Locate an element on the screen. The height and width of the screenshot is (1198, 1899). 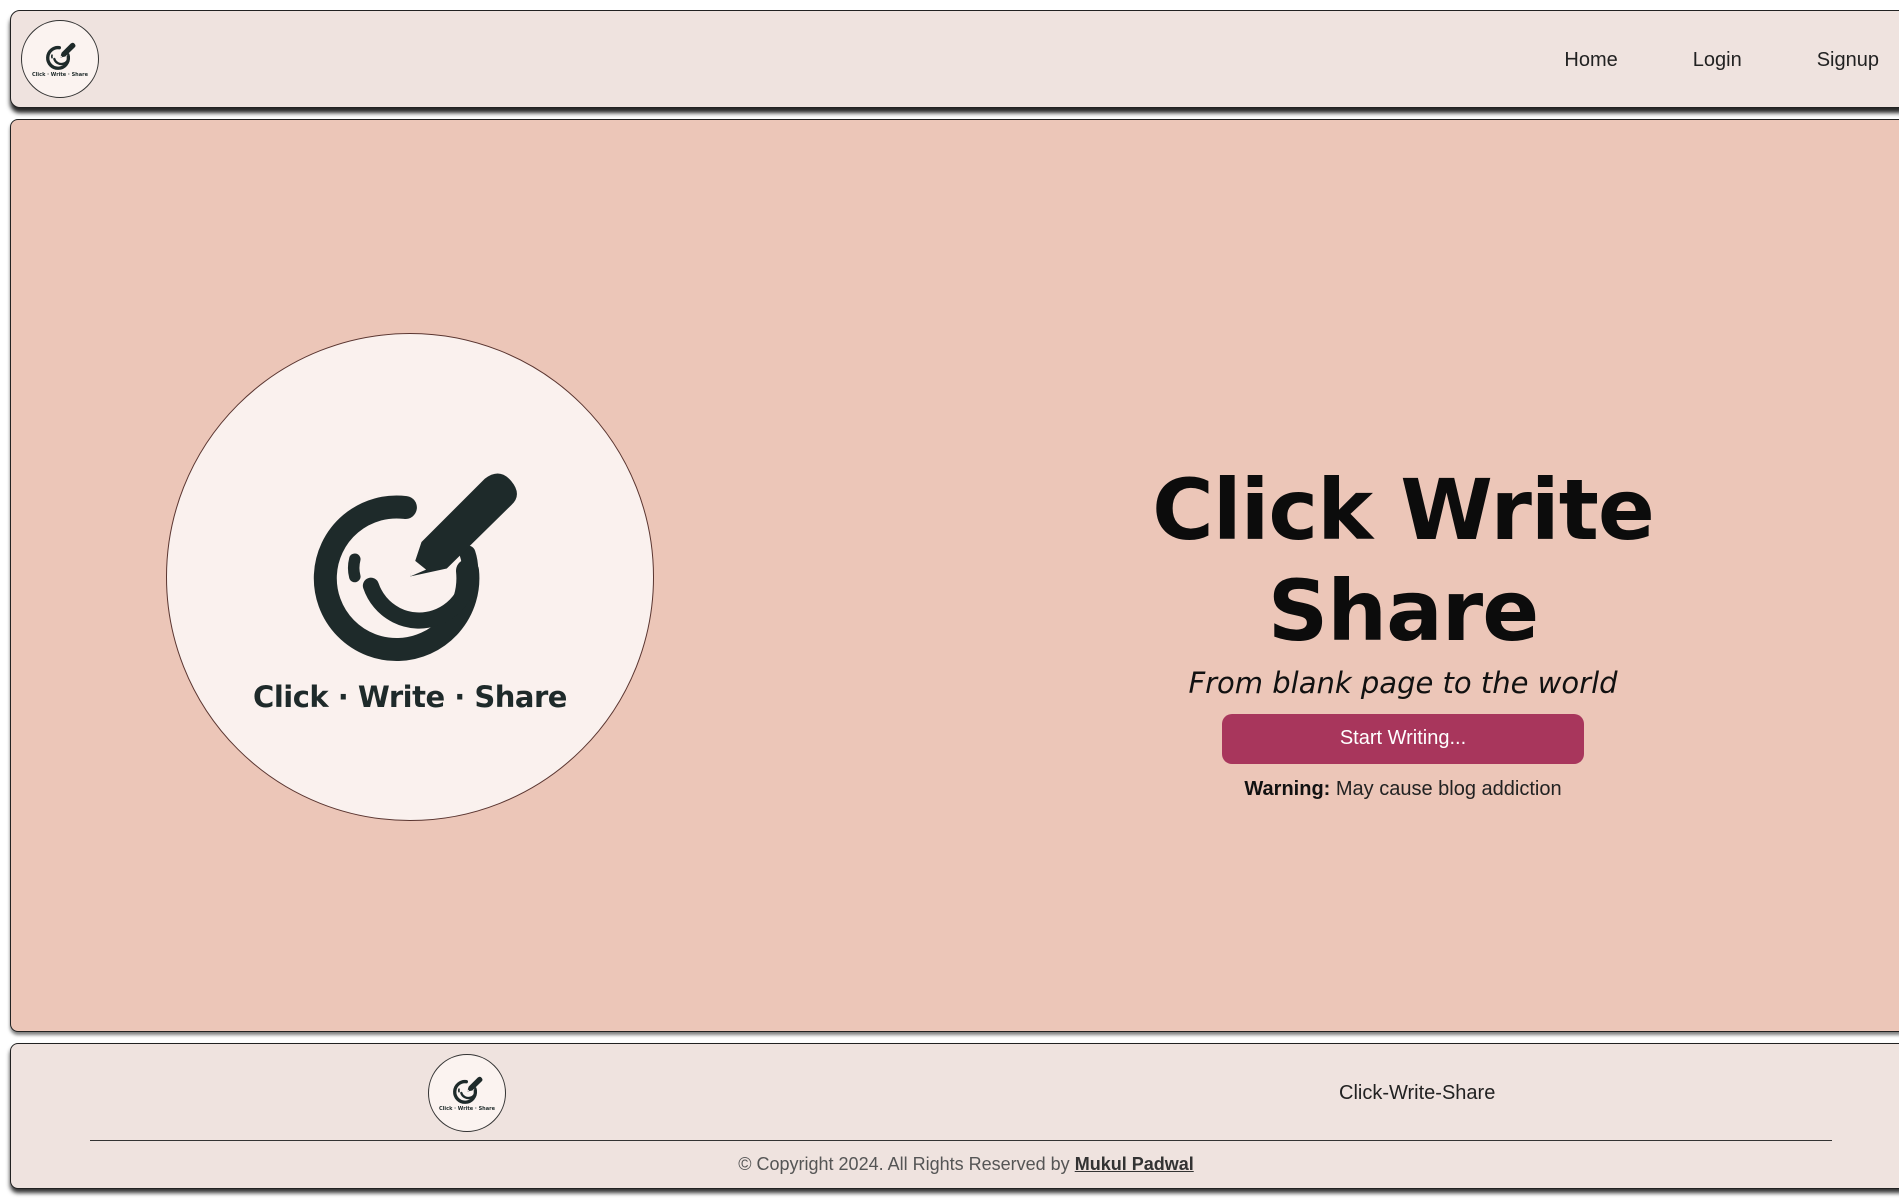
nav-signup-link: Signup is located at coordinates (1848, 60).